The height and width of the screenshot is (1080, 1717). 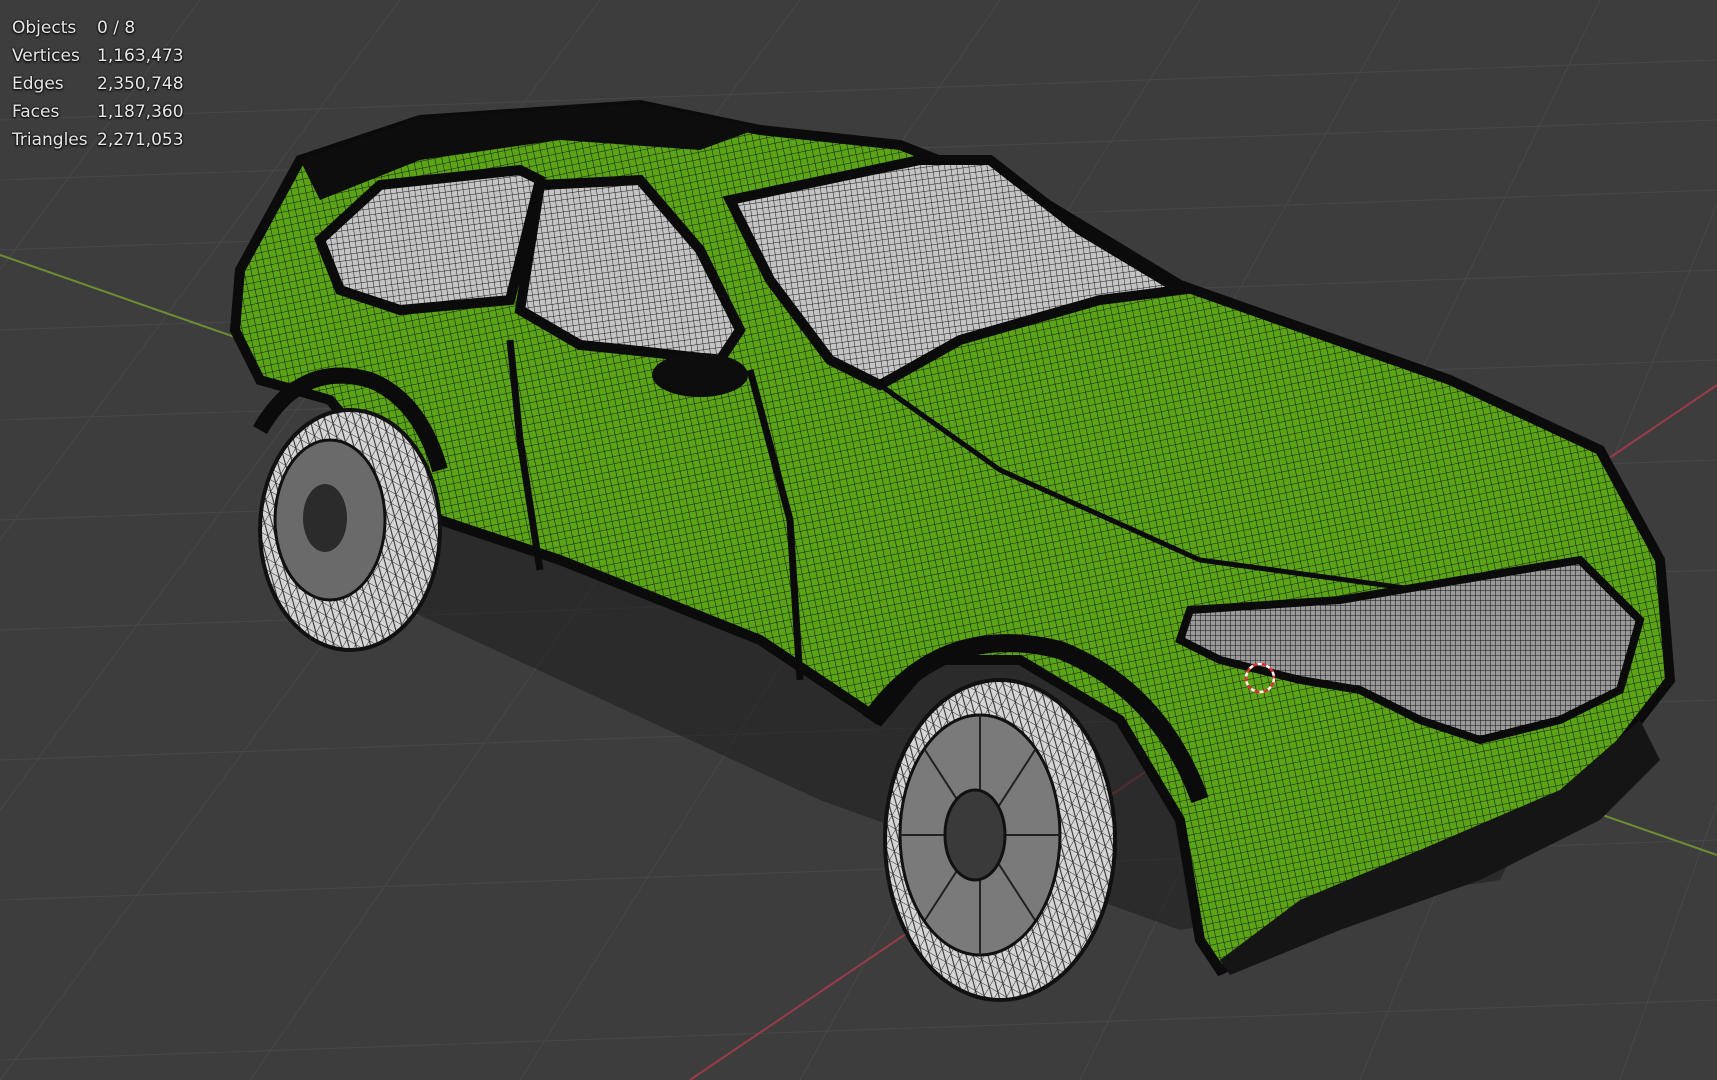 I want to click on stat-edges: Edges 2,350,748, so click(x=98, y=84).